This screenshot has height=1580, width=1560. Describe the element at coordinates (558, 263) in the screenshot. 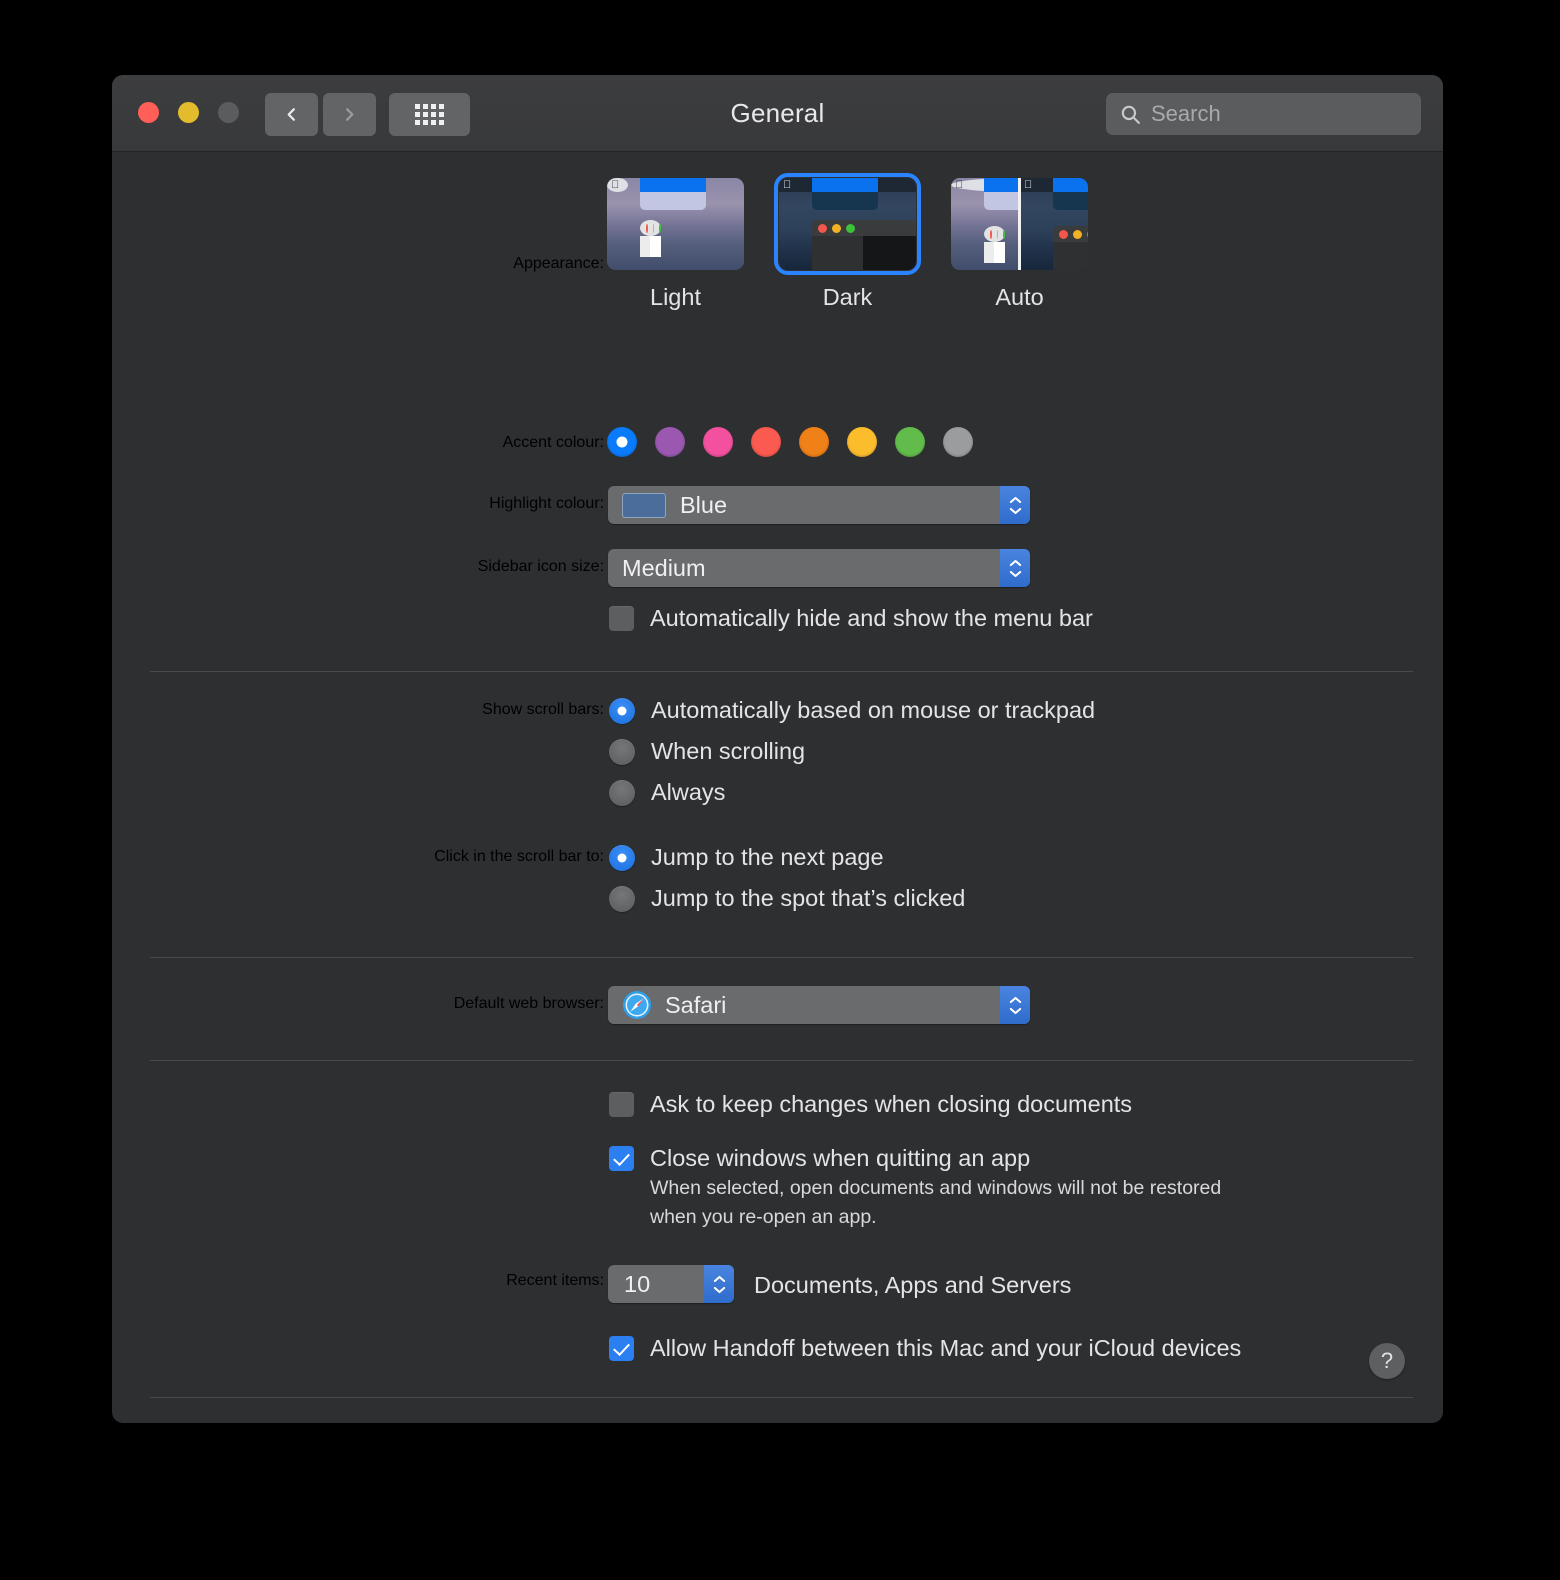

I see `appearance-label: Appearance:` at that location.